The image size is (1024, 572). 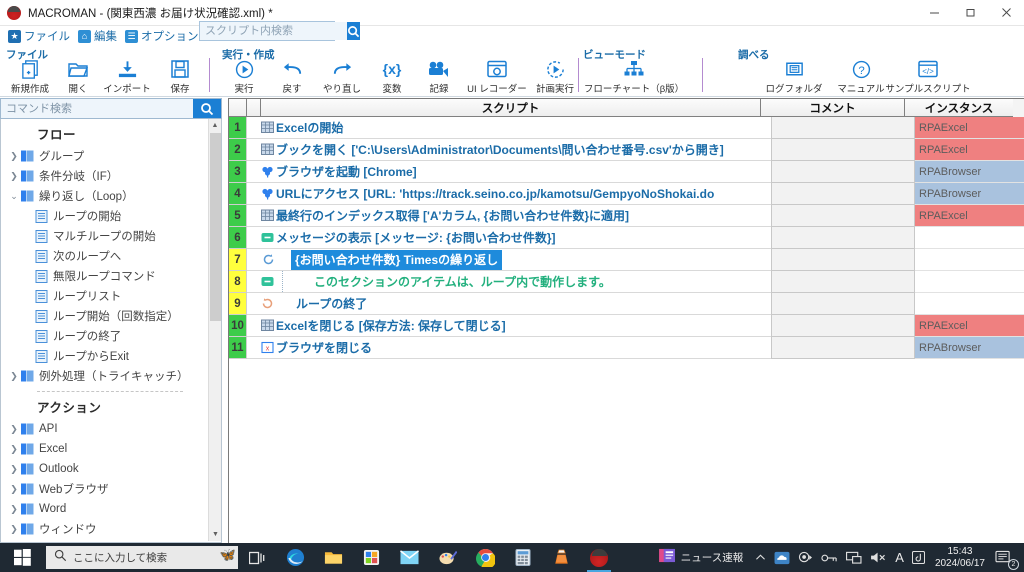 What do you see at coordinates (516, 172) in the screenshot?
I see `script-cell: ブラウザを起動 [Chrome]` at bounding box center [516, 172].